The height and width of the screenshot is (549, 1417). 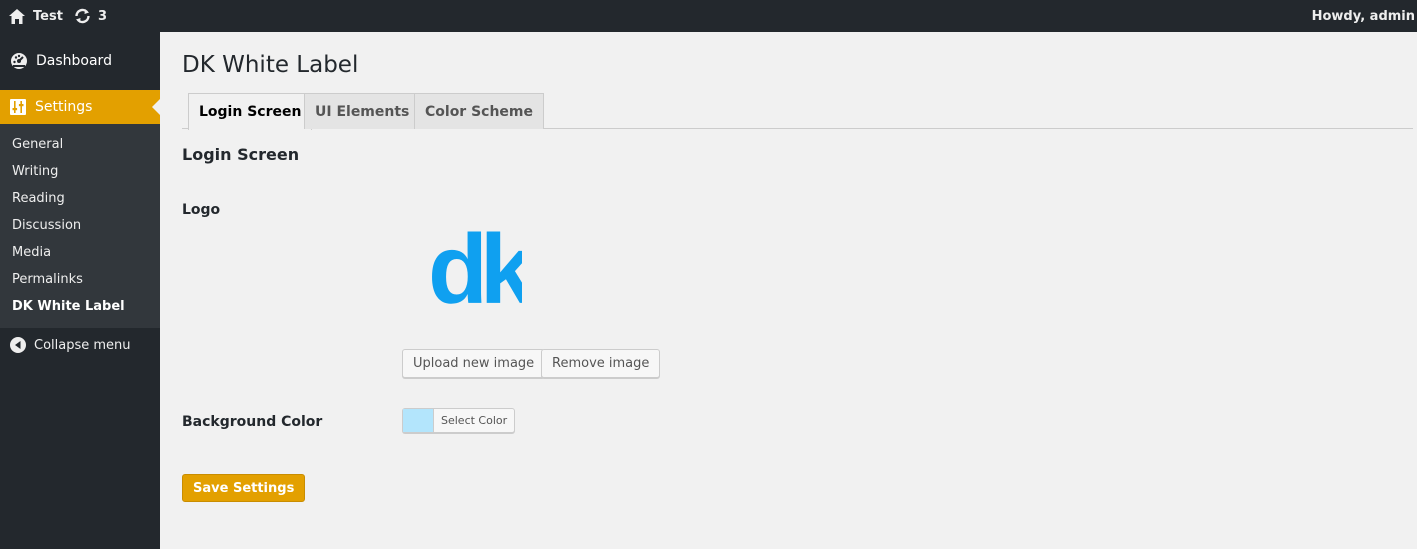 I want to click on submenu-media: Media, so click(x=80, y=252).